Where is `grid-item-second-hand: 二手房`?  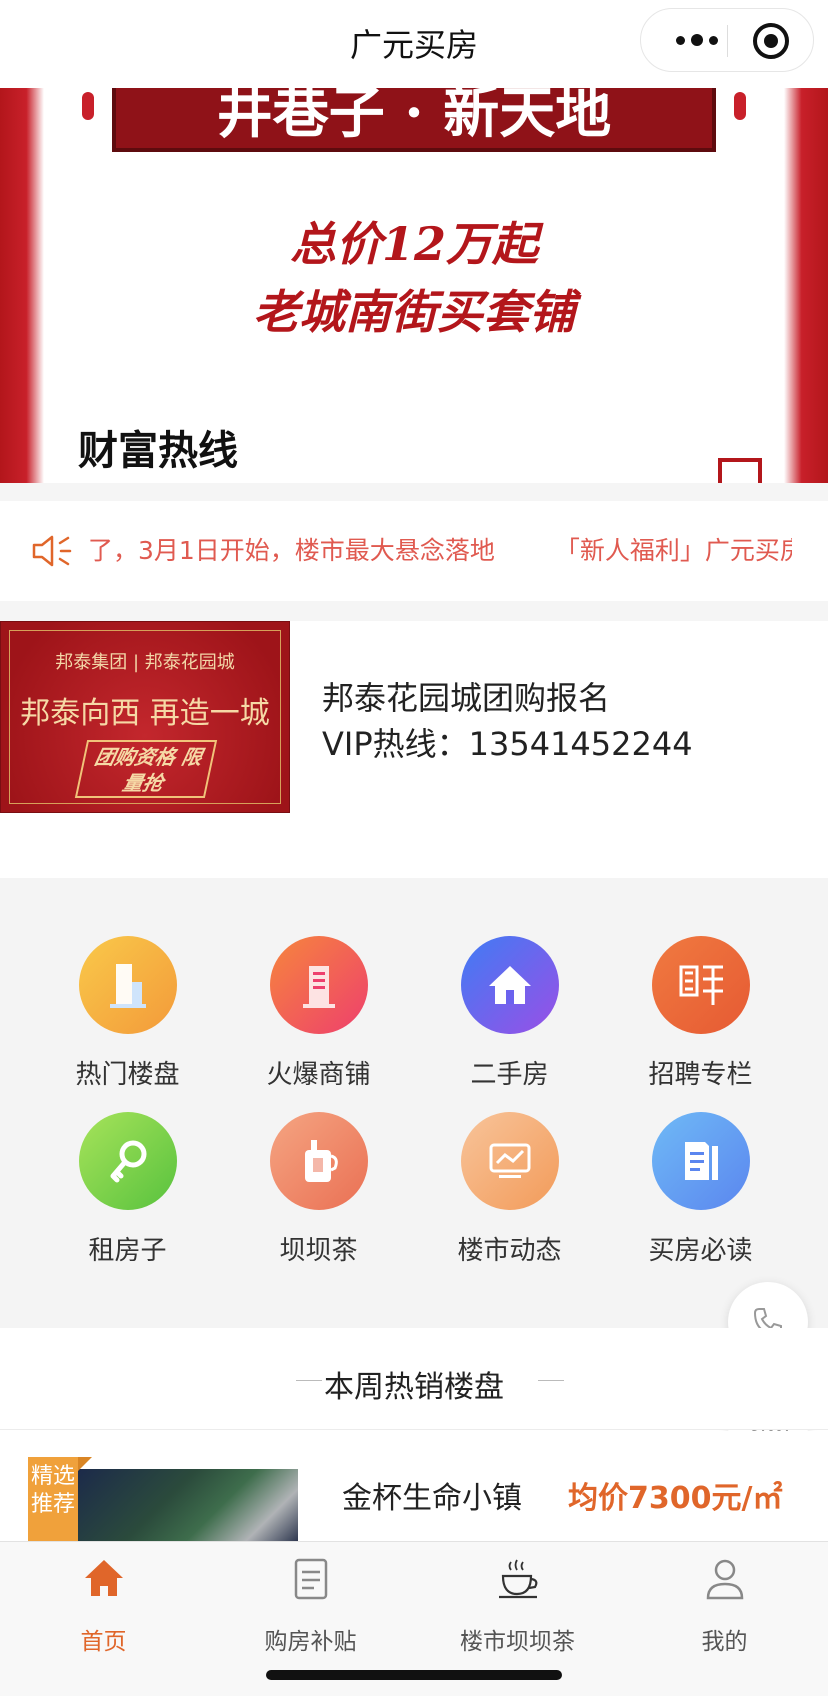 grid-item-second-hand: 二手房 is located at coordinates (509, 1021).